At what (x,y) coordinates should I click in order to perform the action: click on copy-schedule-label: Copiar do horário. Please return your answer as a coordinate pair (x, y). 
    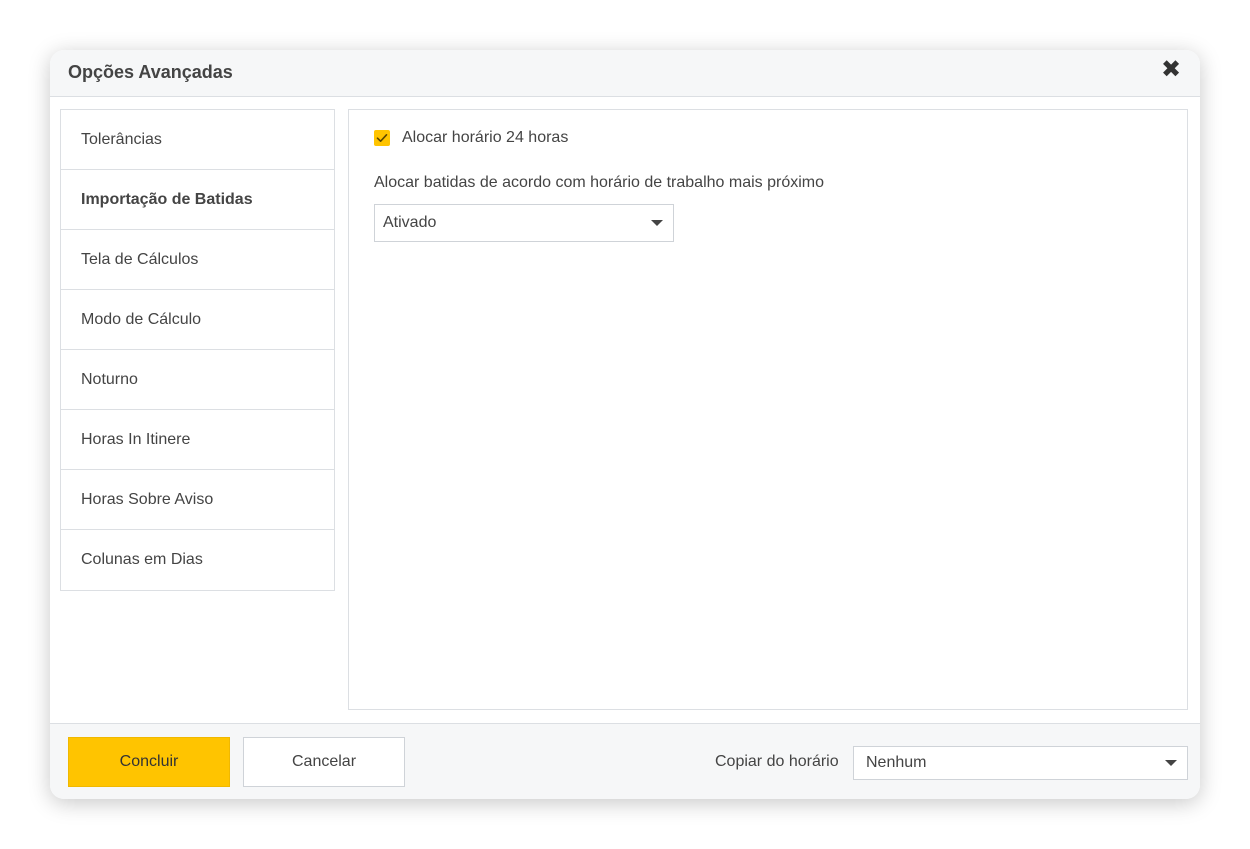
    Looking at the image, I should click on (777, 761).